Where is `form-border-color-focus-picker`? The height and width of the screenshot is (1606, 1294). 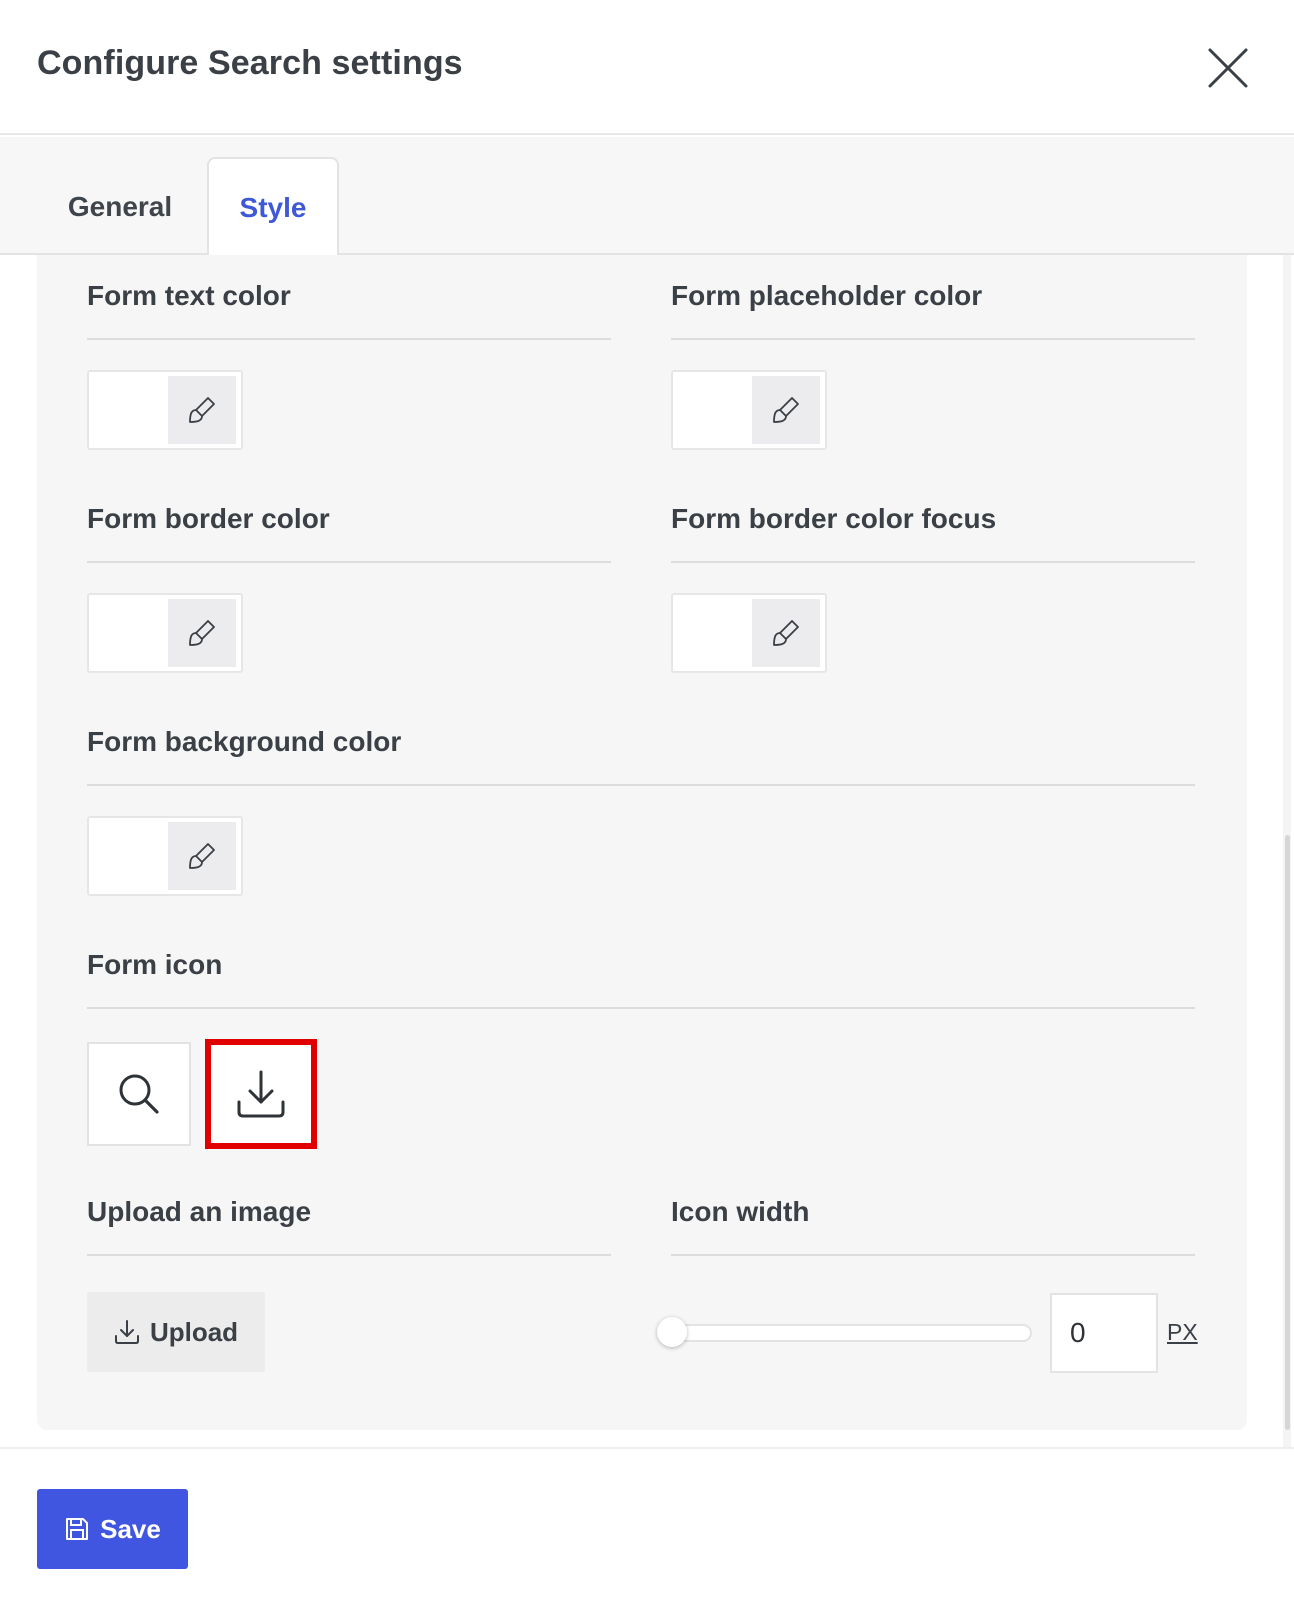
form-border-color-focus-picker is located at coordinates (749, 633).